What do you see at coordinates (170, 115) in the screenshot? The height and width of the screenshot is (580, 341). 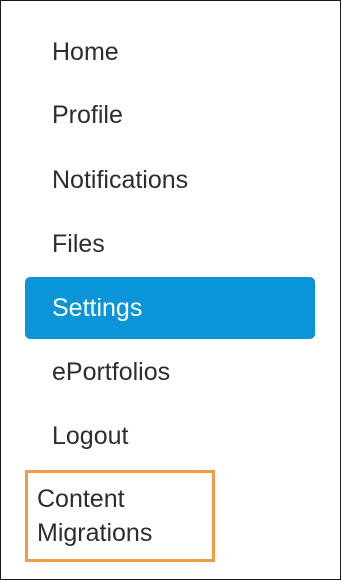 I see `nav-item-profile: Profile` at bounding box center [170, 115].